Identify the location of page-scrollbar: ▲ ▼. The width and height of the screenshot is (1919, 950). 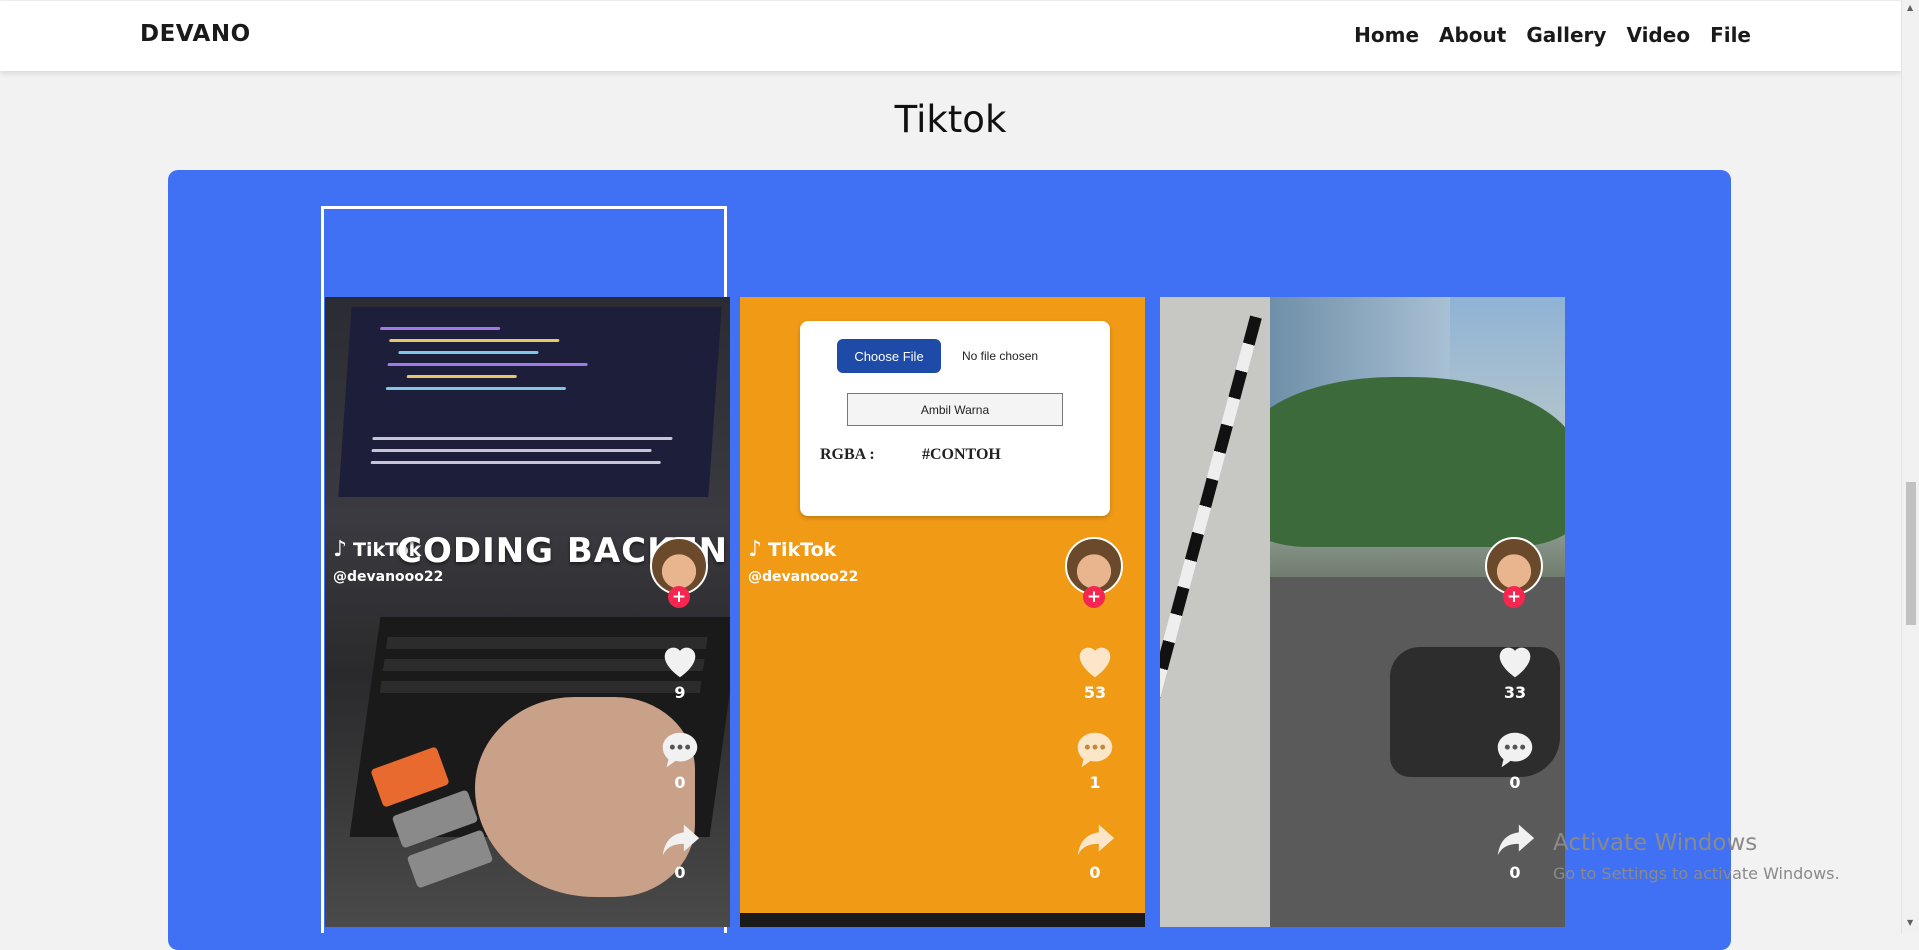
(1910, 466).